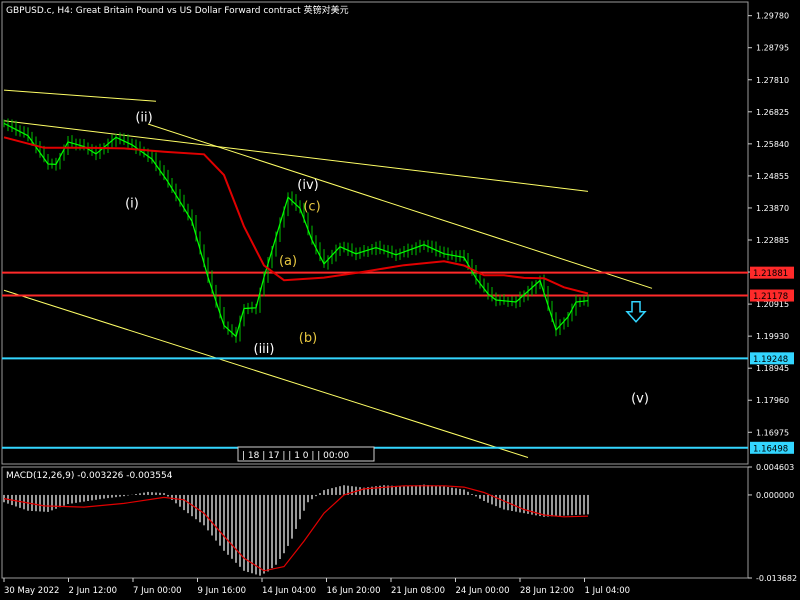  Describe the element at coordinates (640, 398) in the screenshot. I see `wave-label: (v)` at that location.